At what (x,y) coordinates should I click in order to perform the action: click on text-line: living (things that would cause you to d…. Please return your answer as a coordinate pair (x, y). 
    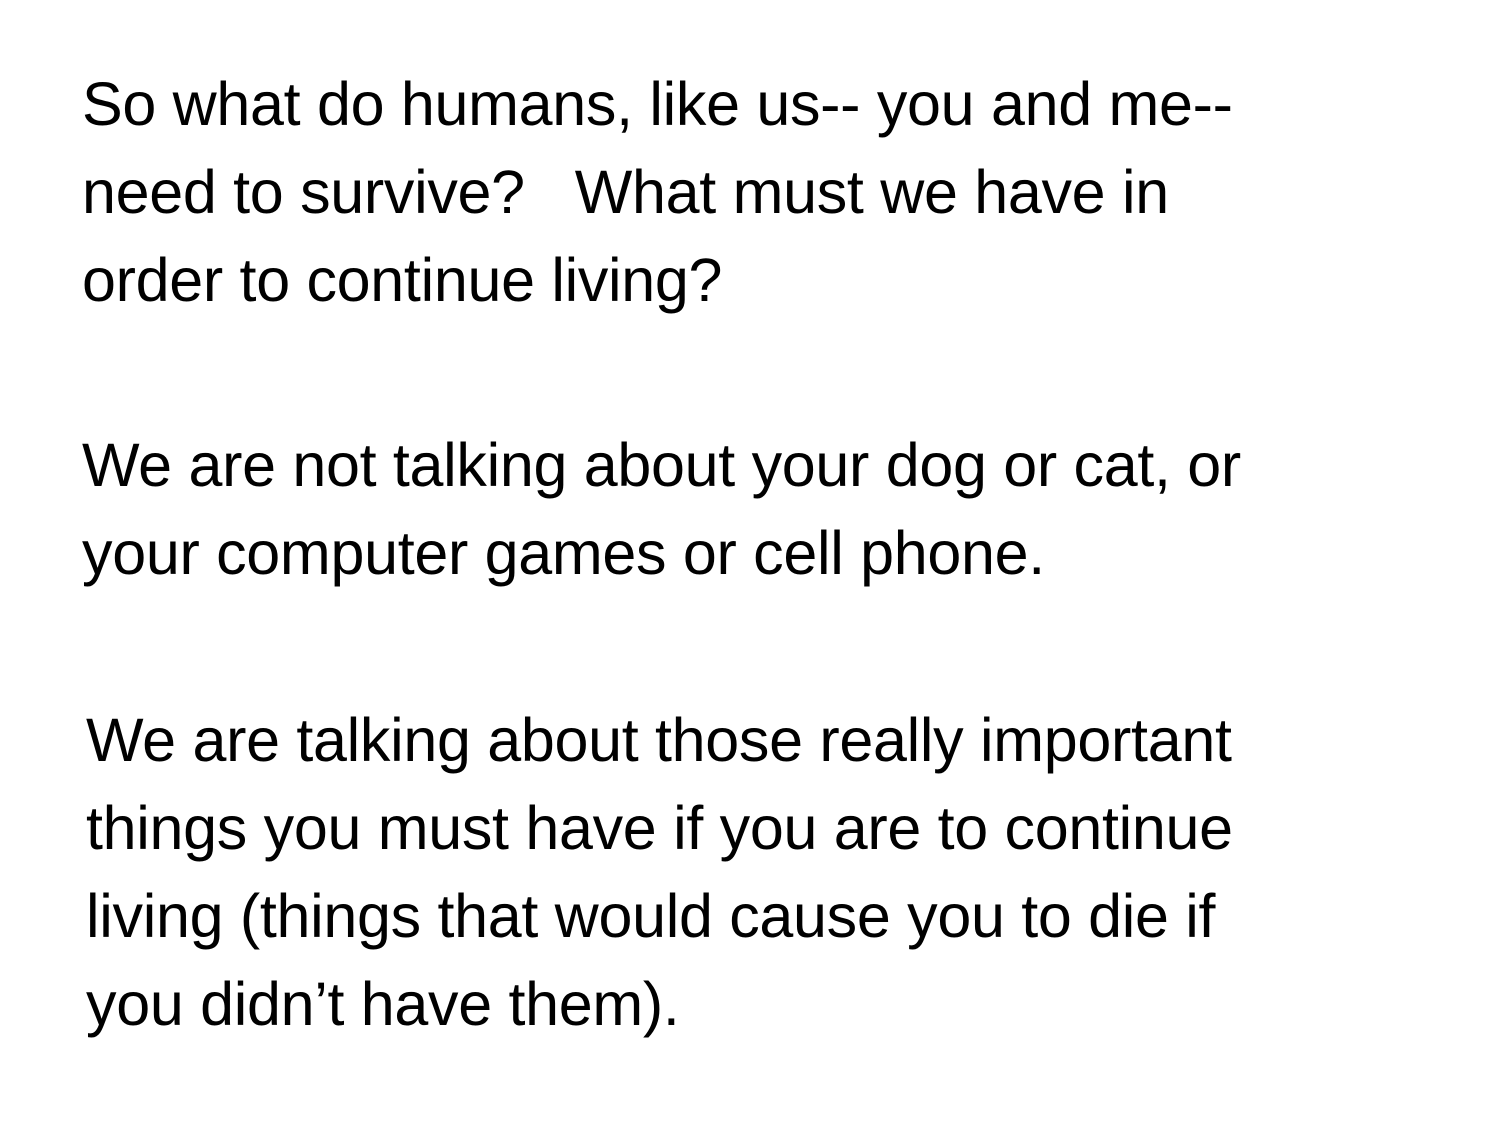
    Looking at the image, I should click on (651, 916).